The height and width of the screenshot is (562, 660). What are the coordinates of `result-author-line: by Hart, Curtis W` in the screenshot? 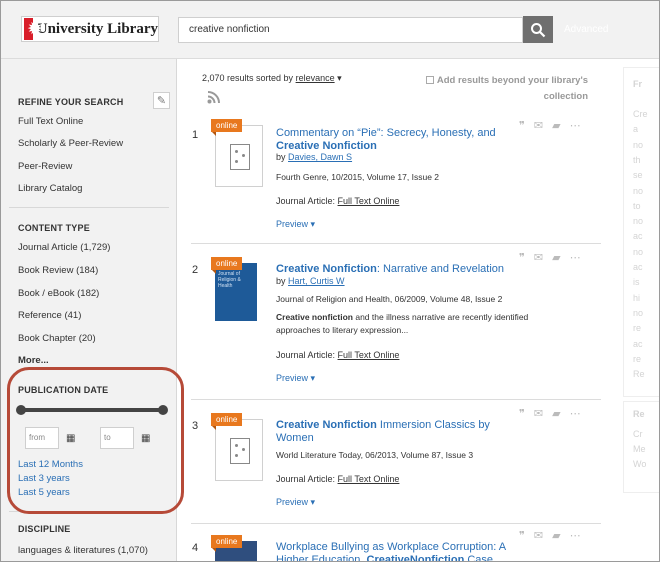 It's located at (310, 281).